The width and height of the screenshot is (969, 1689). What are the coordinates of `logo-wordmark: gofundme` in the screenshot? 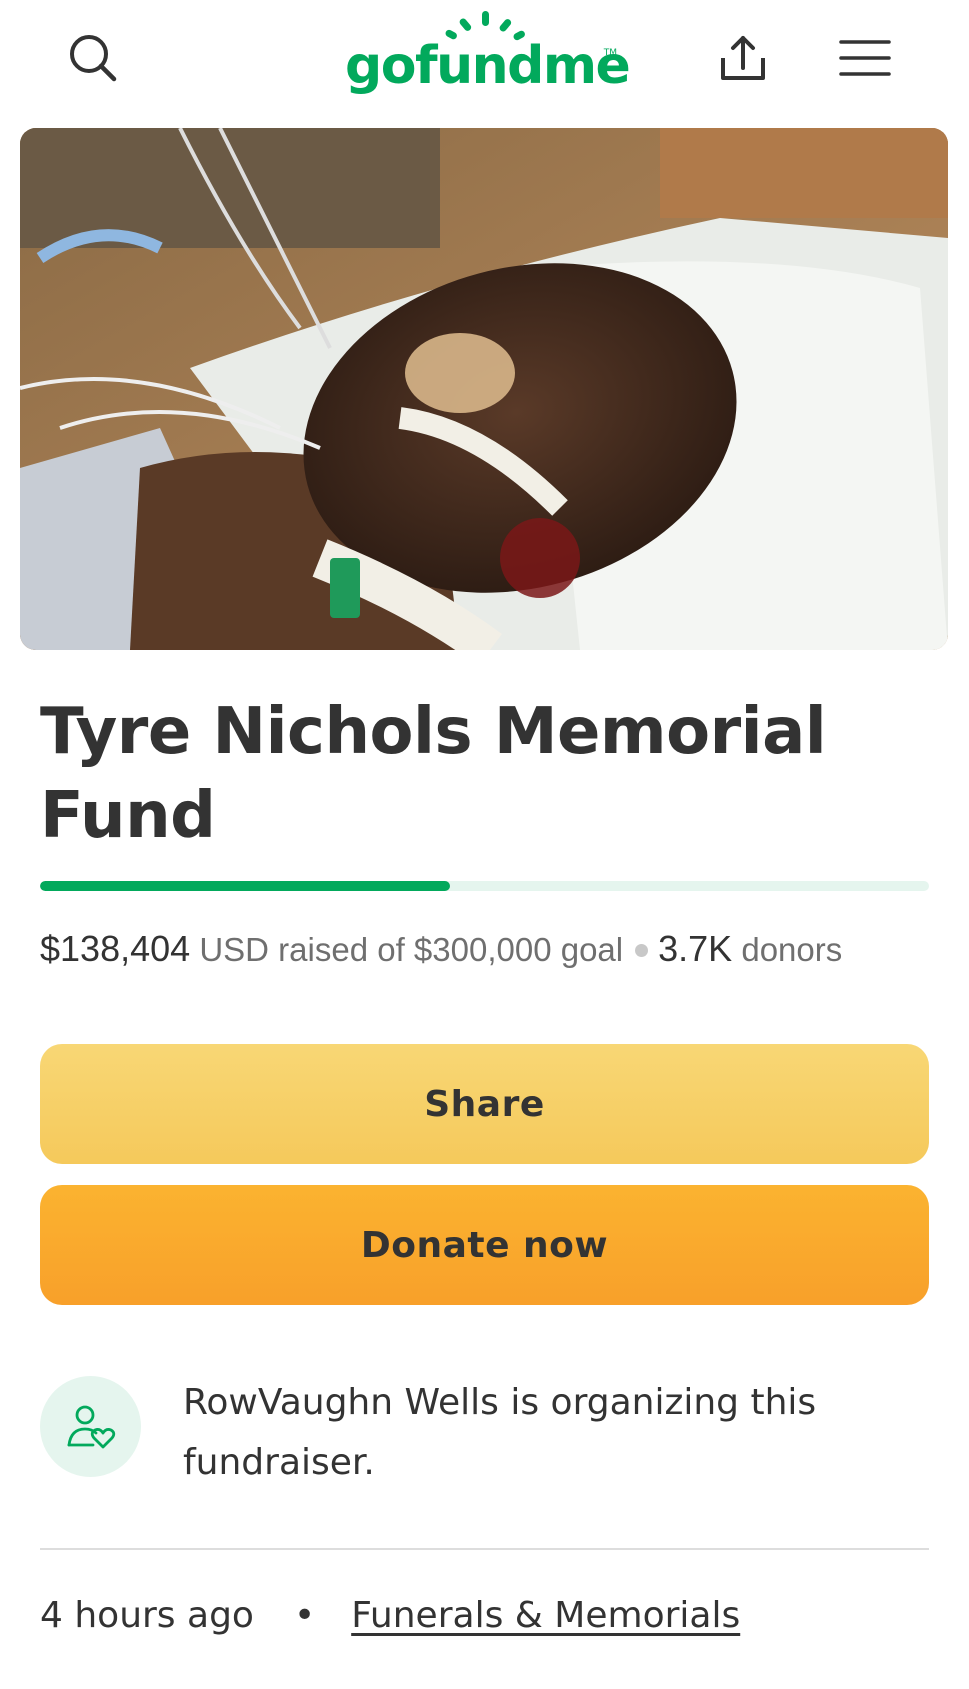 It's located at (488, 66).